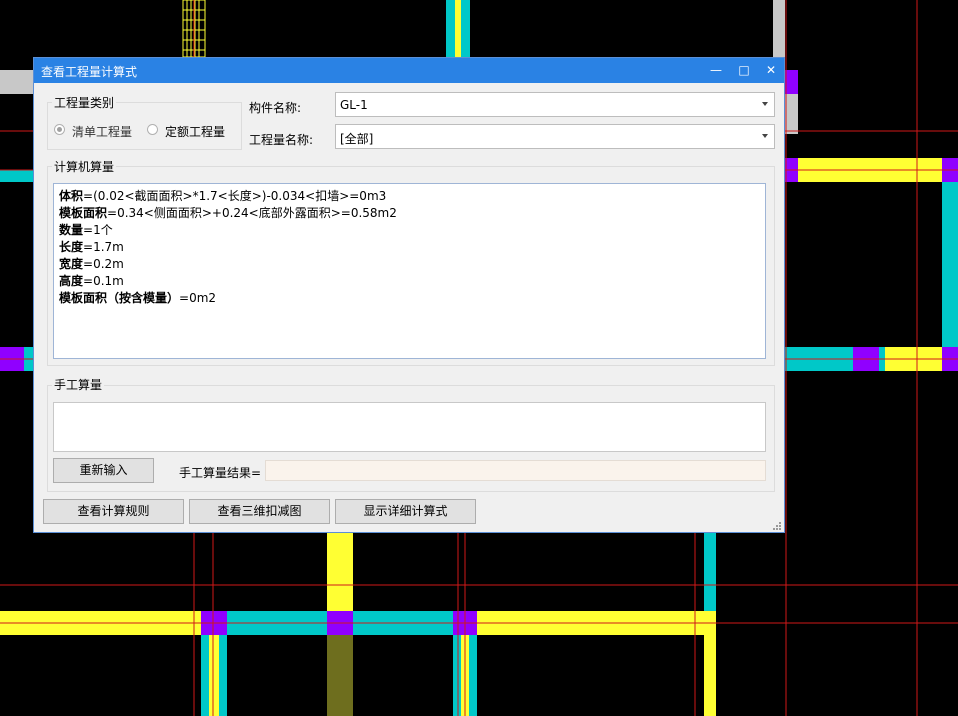 The height and width of the screenshot is (716, 958). Describe the element at coordinates (744, 70) in the screenshot. I see `maximize-icon: □` at that location.